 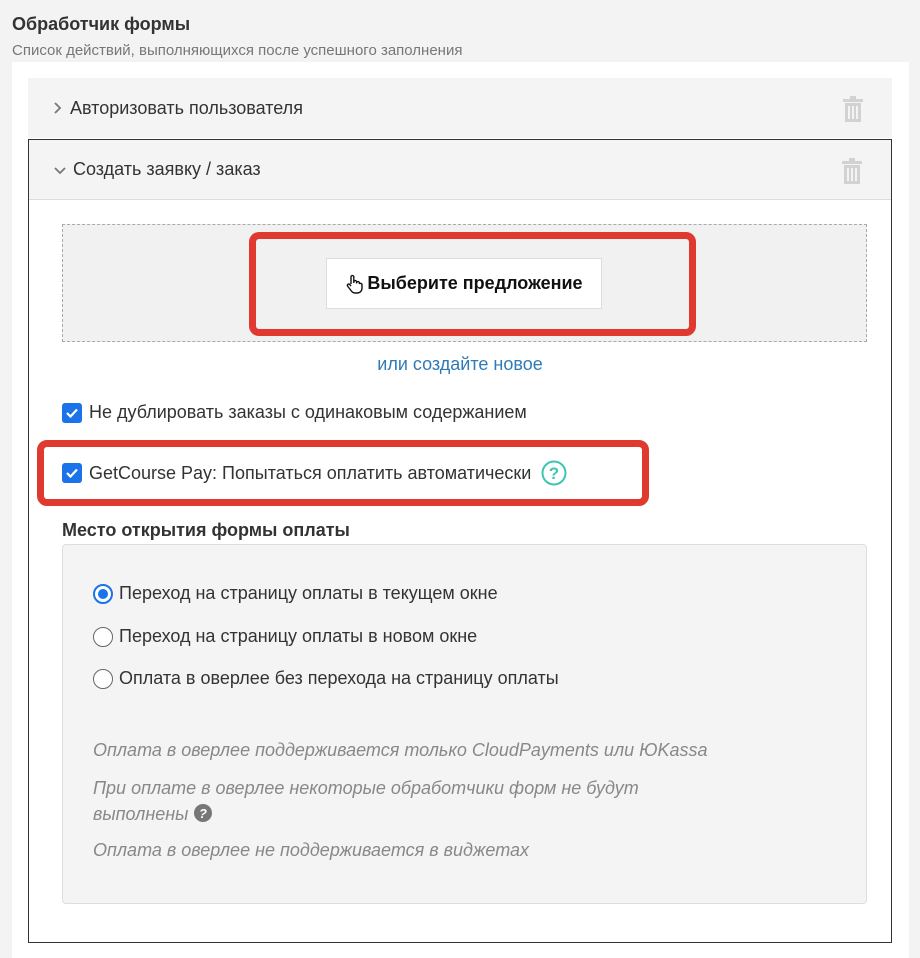 What do you see at coordinates (460, 108) in the screenshot?
I see `accordion-item-authorize: Авторизовать пользователя` at bounding box center [460, 108].